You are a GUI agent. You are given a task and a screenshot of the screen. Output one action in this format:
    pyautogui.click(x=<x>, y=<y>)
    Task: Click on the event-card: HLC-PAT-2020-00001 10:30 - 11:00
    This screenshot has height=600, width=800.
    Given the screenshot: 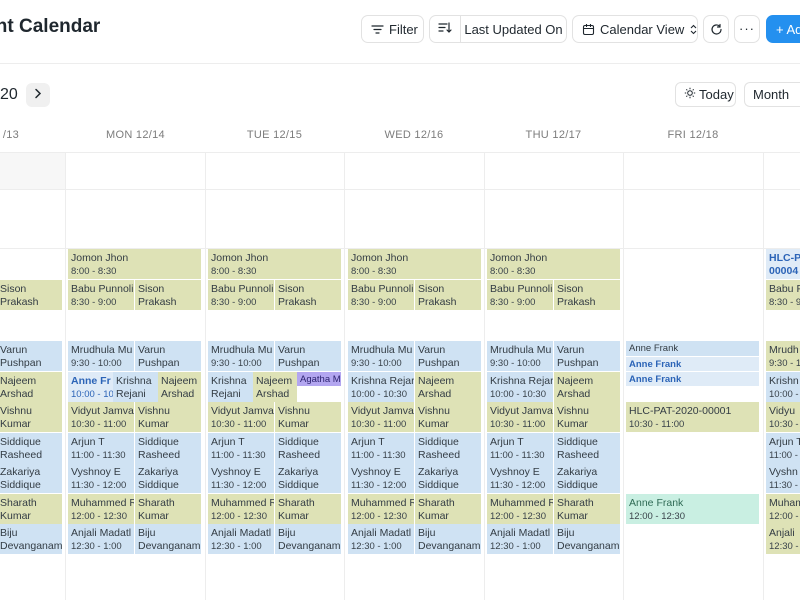 What is the action you would take?
    pyautogui.click(x=692, y=417)
    